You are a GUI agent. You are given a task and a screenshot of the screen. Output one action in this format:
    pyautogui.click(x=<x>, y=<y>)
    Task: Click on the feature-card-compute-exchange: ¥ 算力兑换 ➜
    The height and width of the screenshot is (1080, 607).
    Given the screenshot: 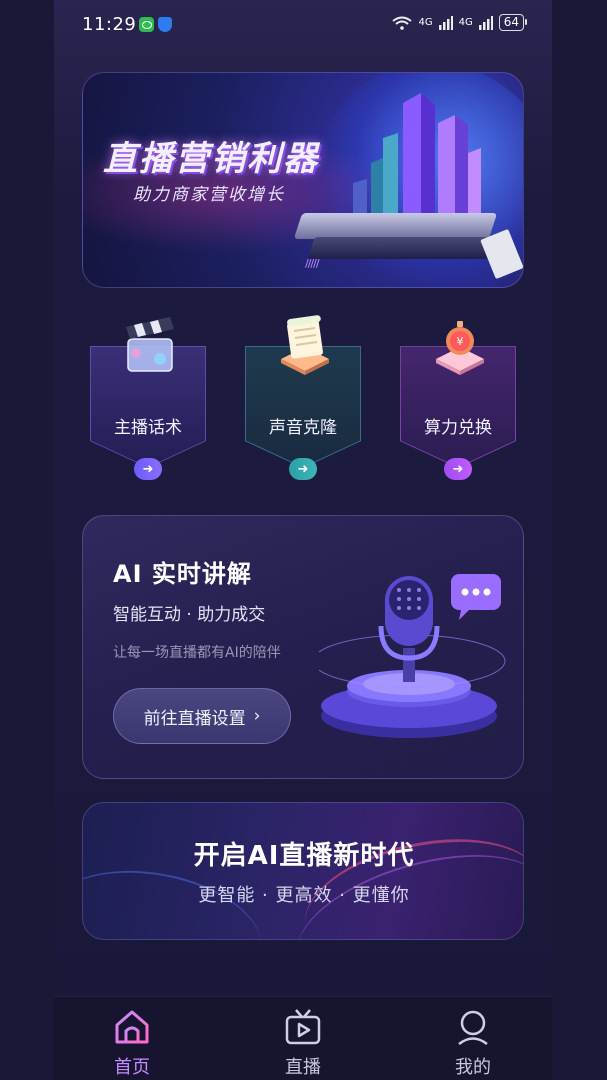 What is the action you would take?
    pyautogui.click(x=458, y=395)
    